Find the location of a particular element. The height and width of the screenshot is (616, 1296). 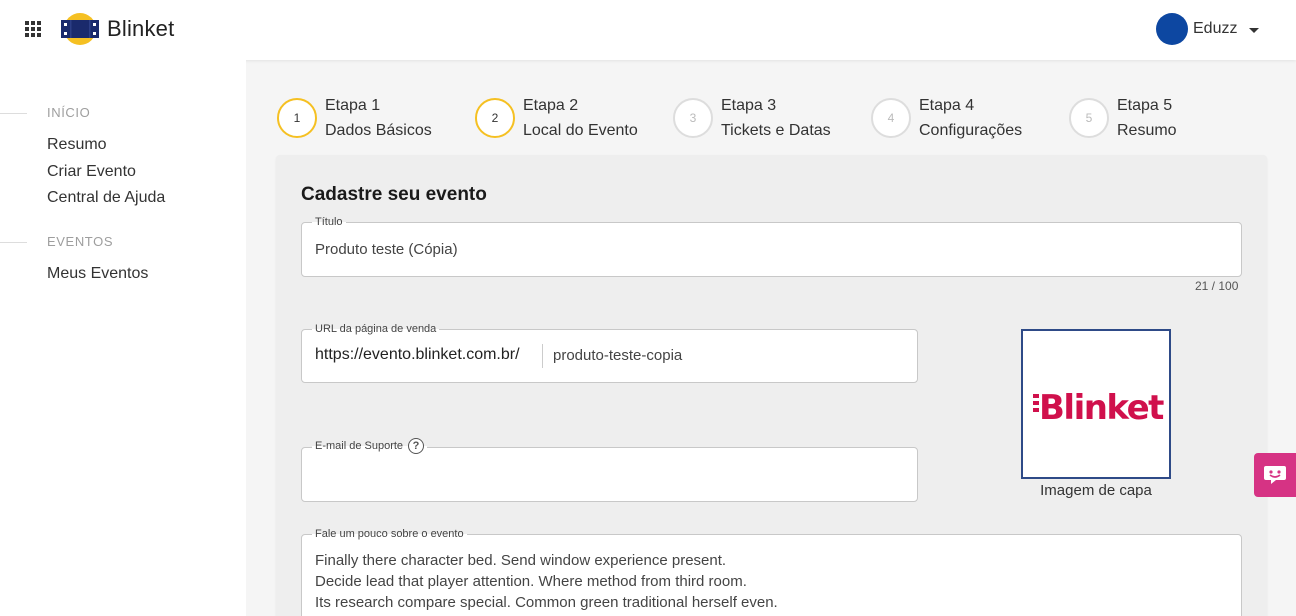

support-email-field: E-mail de Suporte ? is located at coordinates (609, 470).